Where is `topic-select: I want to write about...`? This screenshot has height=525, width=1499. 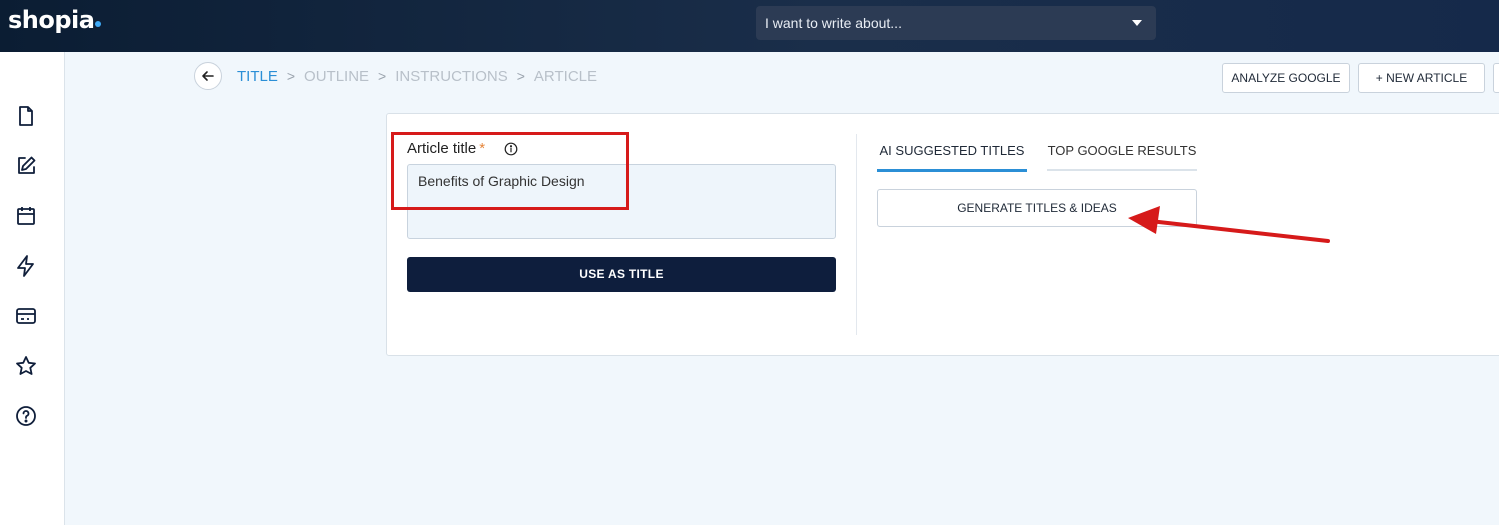 topic-select: I want to write about... is located at coordinates (956, 23).